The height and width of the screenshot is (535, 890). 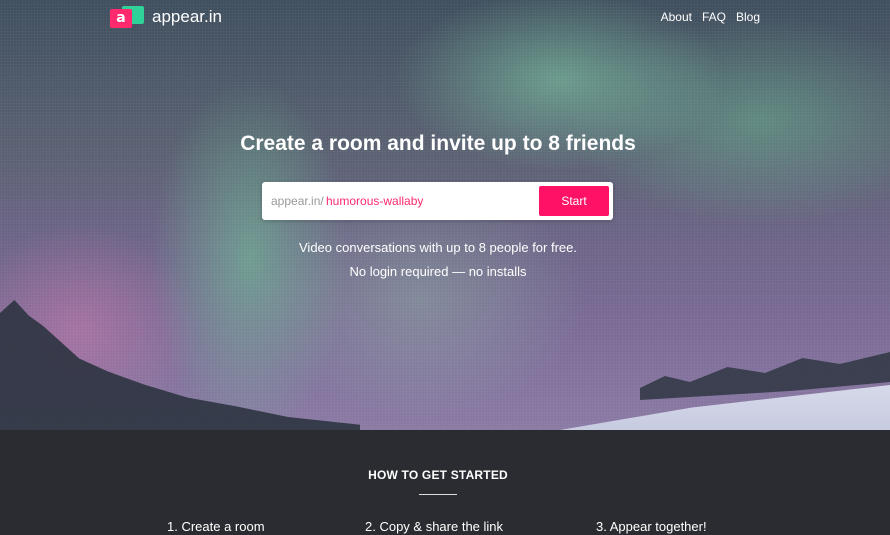 I want to click on step-create-room: 1. Create a room, so click(x=216, y=526).